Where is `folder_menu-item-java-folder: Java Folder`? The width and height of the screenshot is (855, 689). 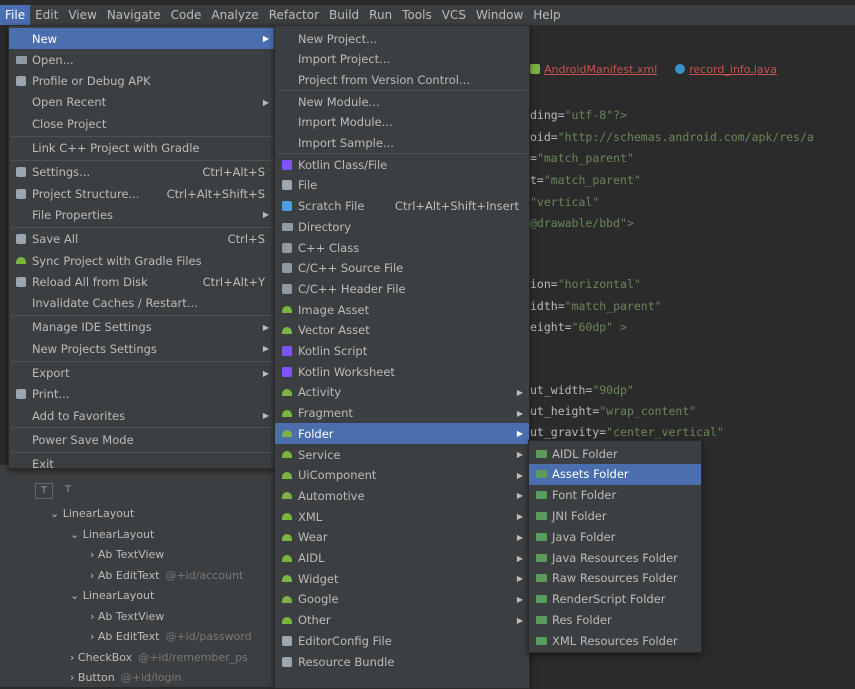 folder_menu-item-java-folder: Java Folder is located at coordinates (615, 536).